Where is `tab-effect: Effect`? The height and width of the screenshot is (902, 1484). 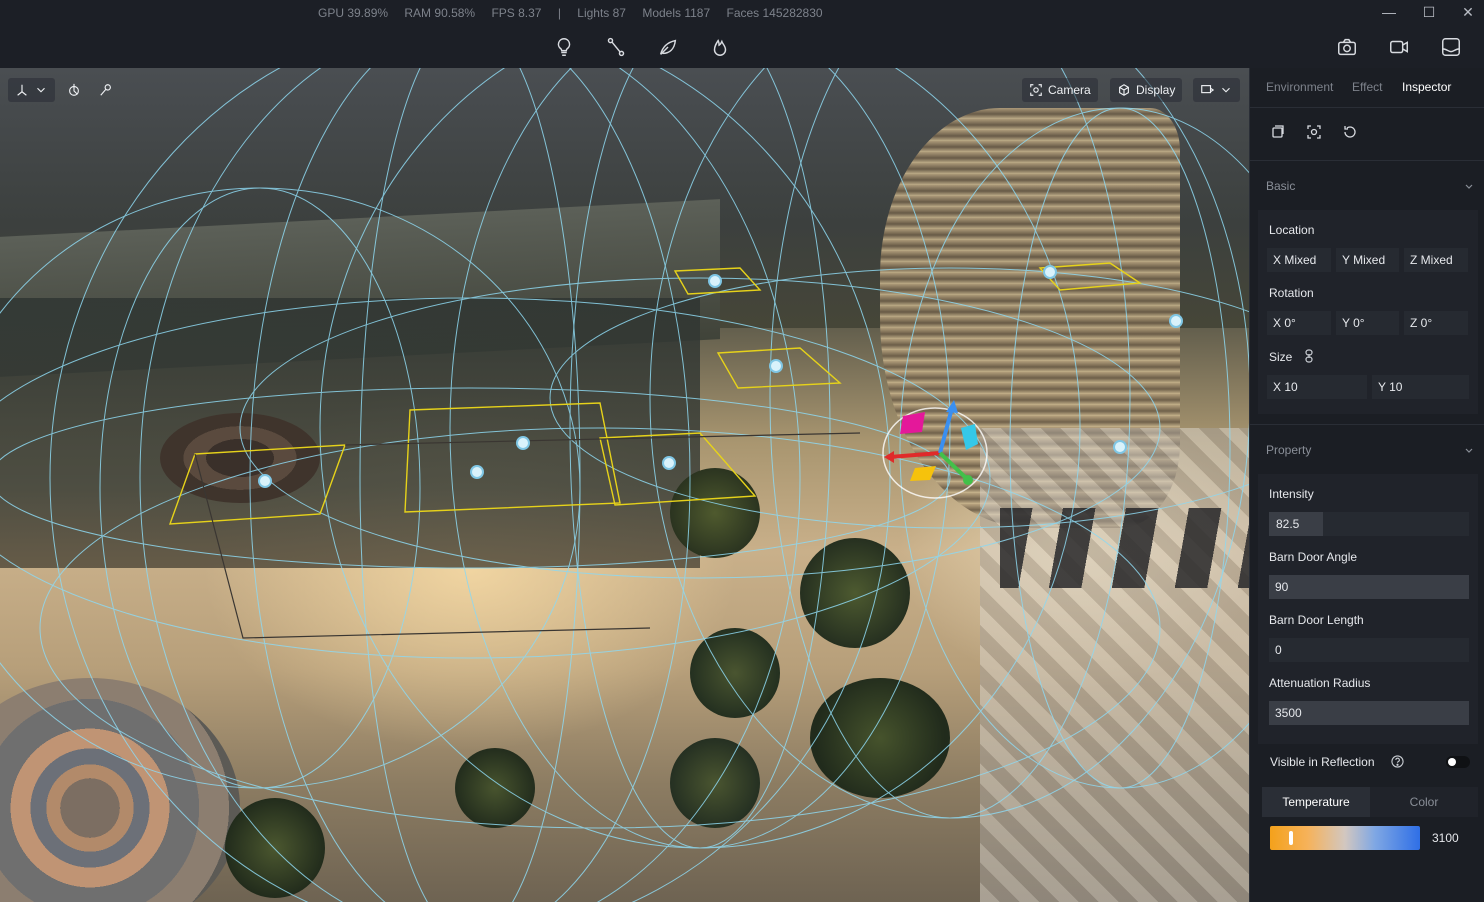
tab-effect: Effect is located at coordinates (1367, 87).